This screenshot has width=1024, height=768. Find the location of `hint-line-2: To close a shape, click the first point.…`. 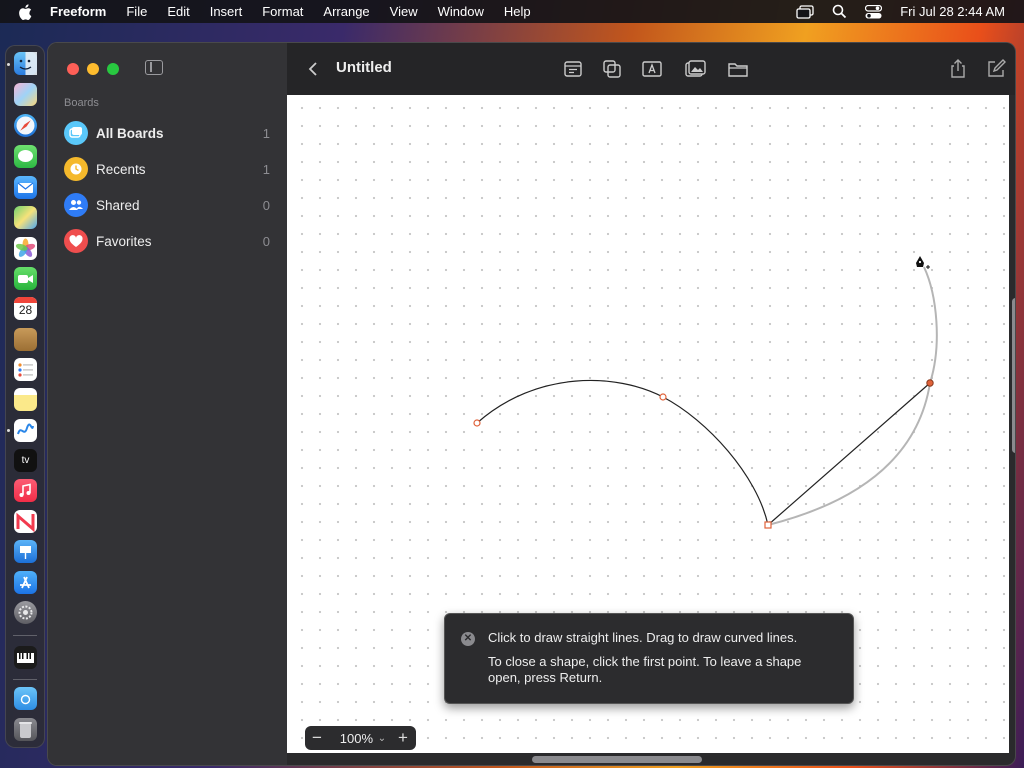

hint-line-2: To close a shape, click the first point.… is located at coordinates (645, 669).